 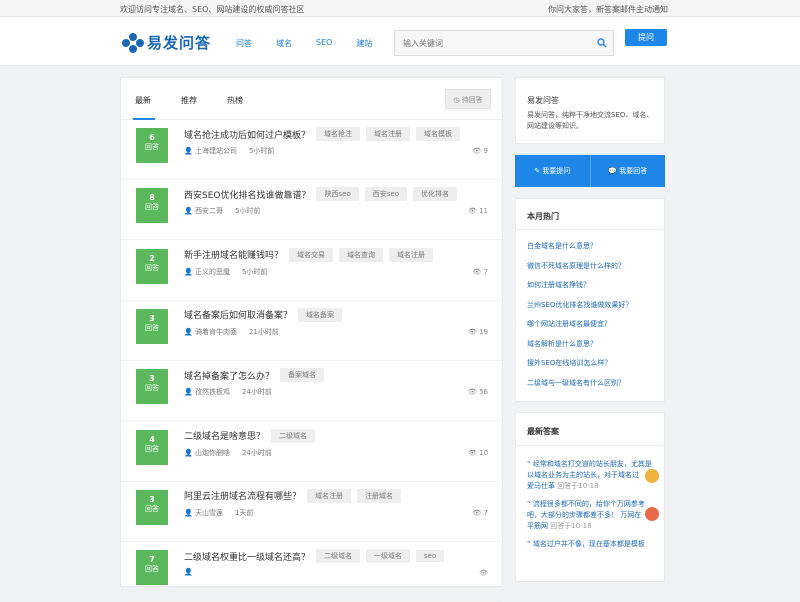 I want to click on ask-question-button: ✎ 我要提问, so click(x=553, y=171).